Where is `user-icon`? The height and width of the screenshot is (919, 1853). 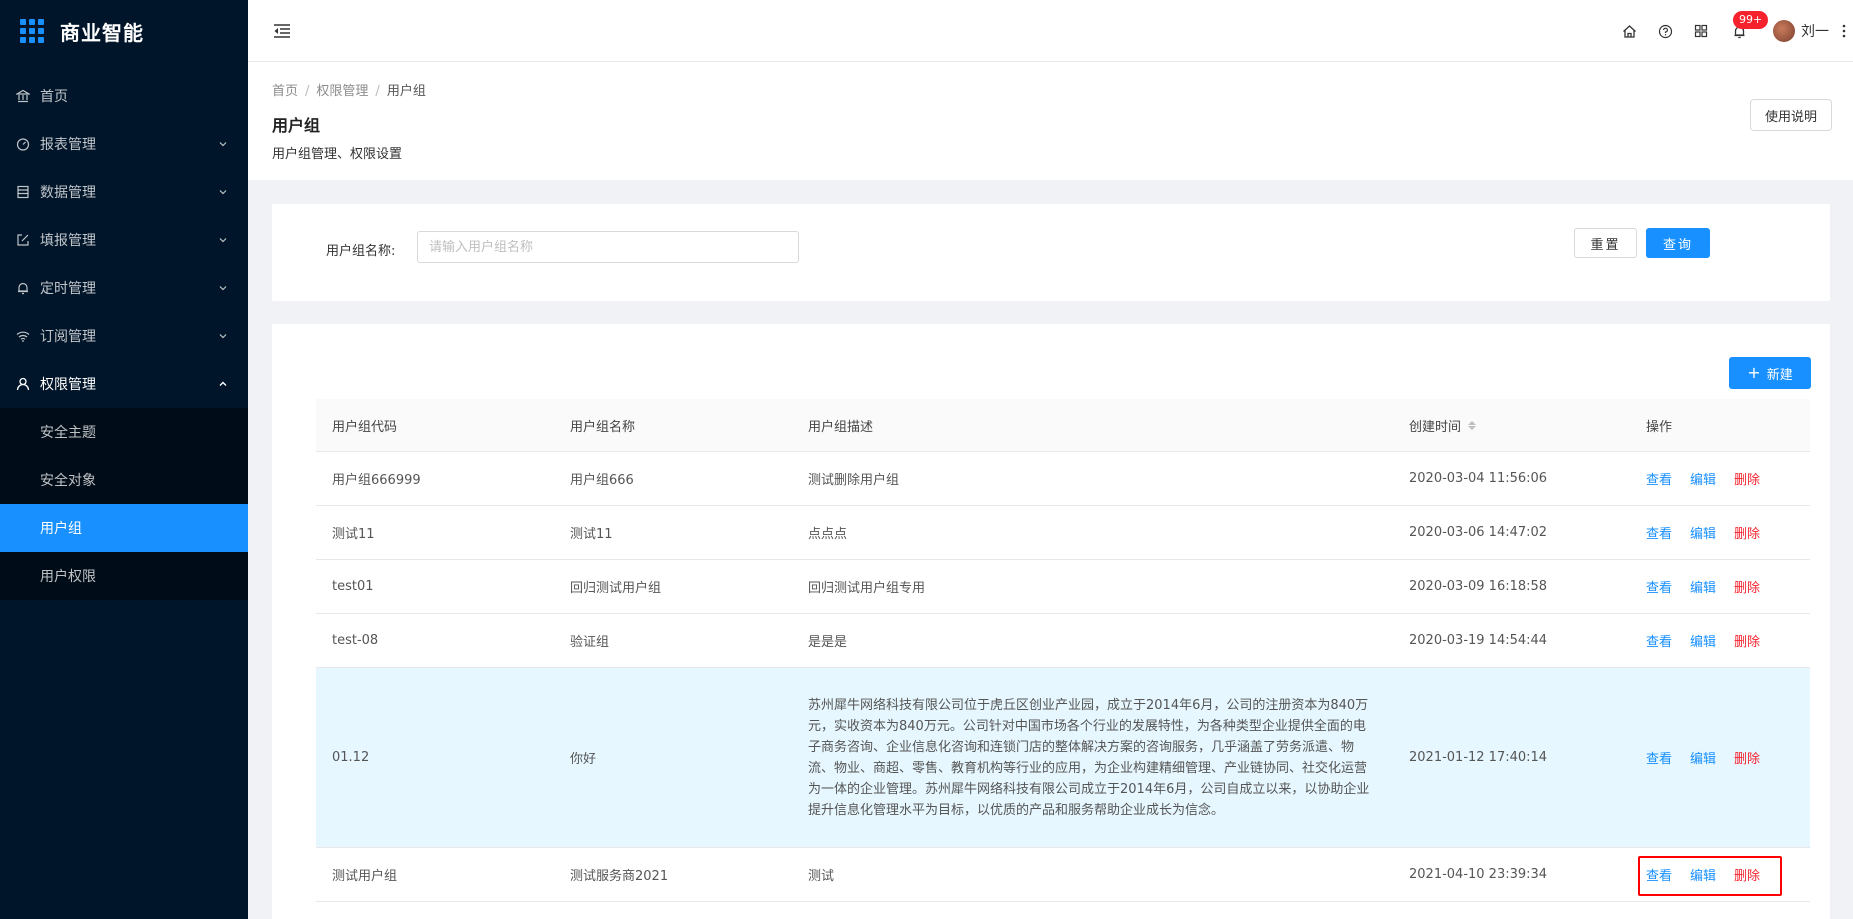
user-icon is located at coordinates (23, 384).